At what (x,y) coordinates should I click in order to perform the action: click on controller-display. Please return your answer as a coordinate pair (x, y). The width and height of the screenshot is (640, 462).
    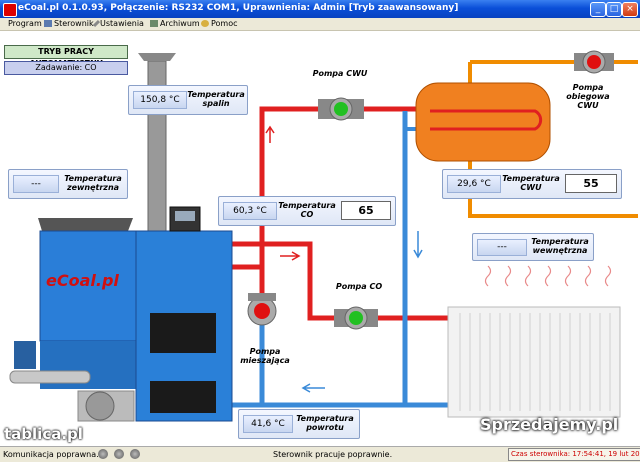
    Looking at the image, I should click on (185, 216).